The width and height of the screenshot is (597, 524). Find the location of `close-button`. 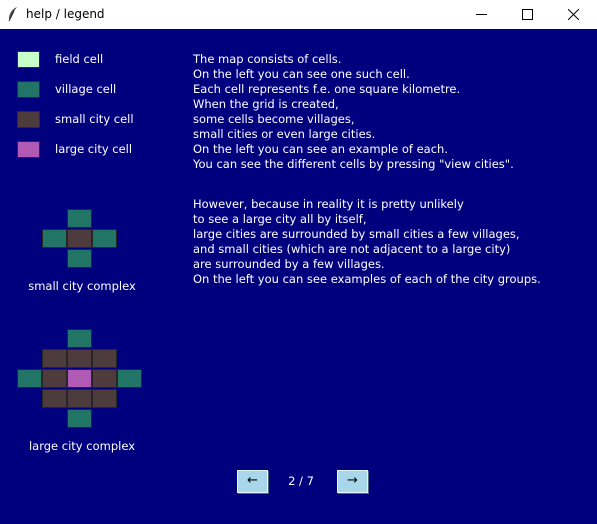

close-button is located at coordinates (574, 14).